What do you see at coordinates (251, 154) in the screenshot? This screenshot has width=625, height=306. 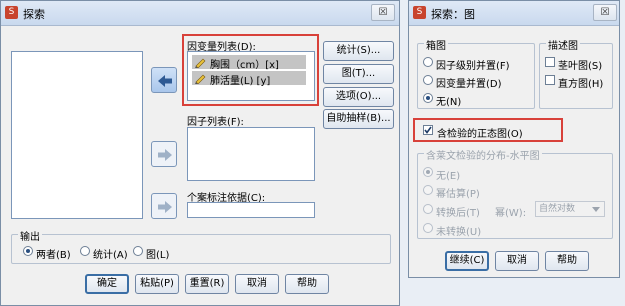 I see `factor-list` at bounding box center [251, 154].